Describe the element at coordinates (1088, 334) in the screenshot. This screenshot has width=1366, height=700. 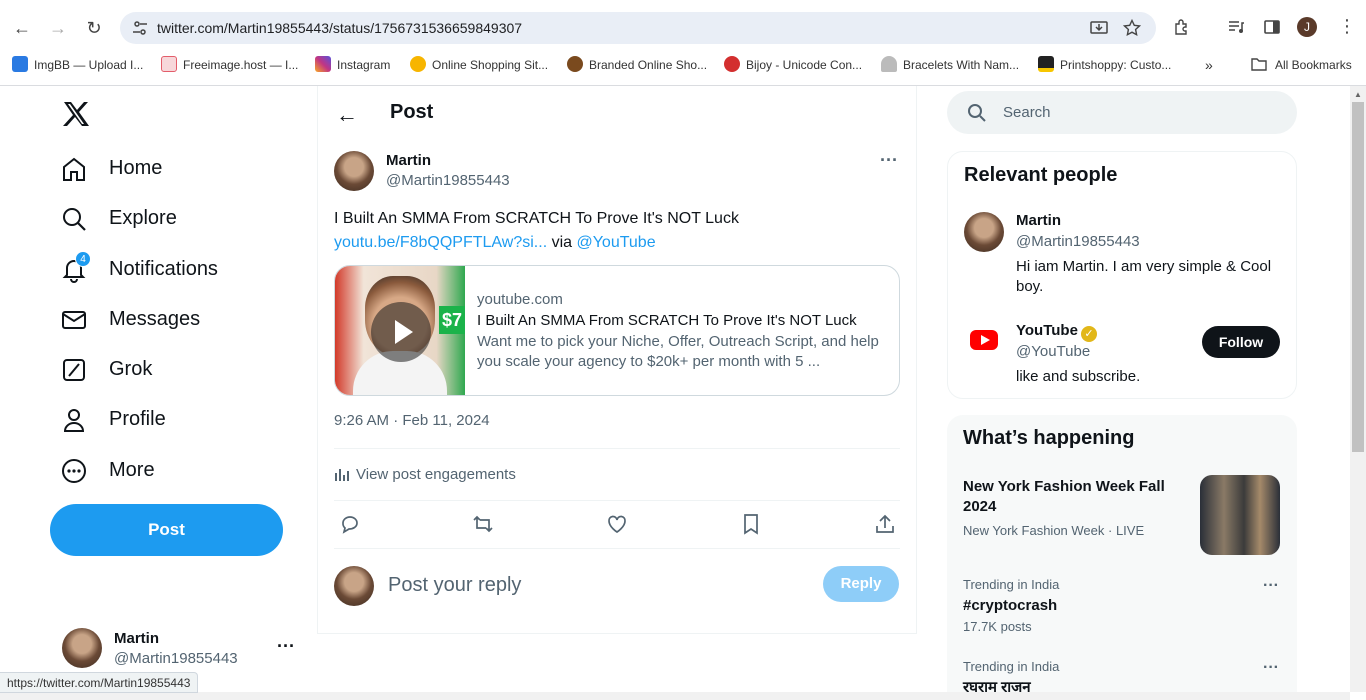
I see `verified-badge-icon: ✓` at that location.